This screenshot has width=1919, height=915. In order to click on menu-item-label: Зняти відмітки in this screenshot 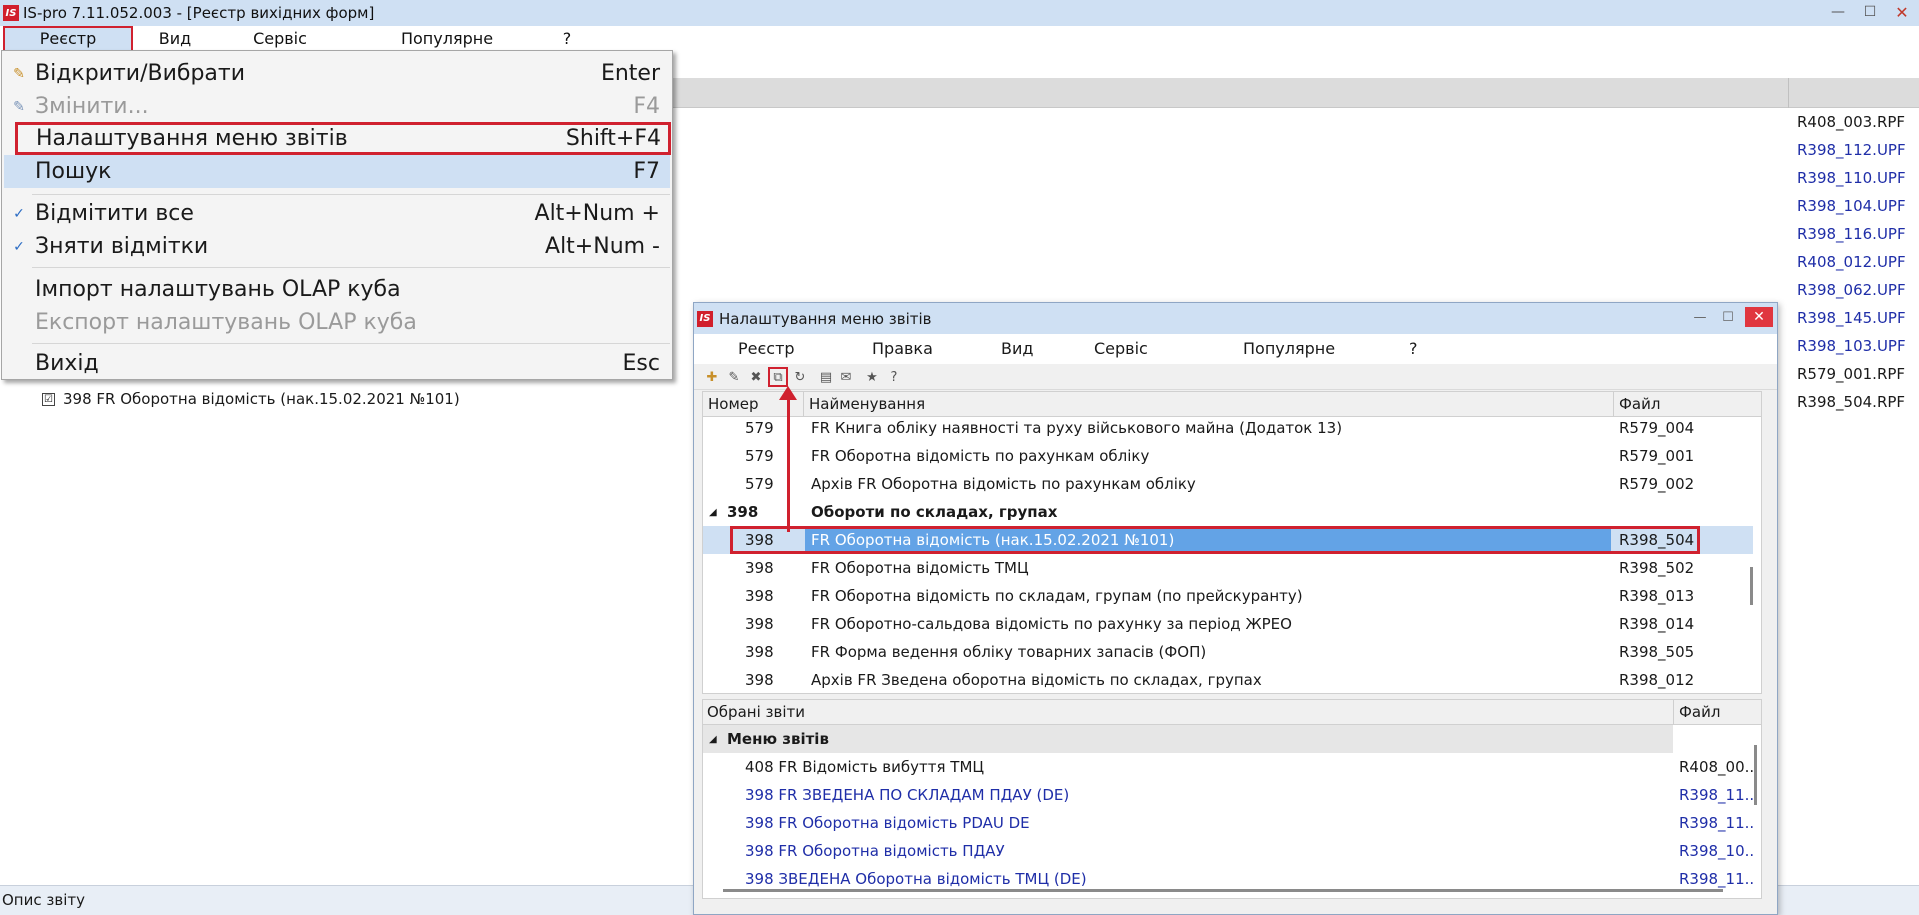, I will do `click(122, 246)`.